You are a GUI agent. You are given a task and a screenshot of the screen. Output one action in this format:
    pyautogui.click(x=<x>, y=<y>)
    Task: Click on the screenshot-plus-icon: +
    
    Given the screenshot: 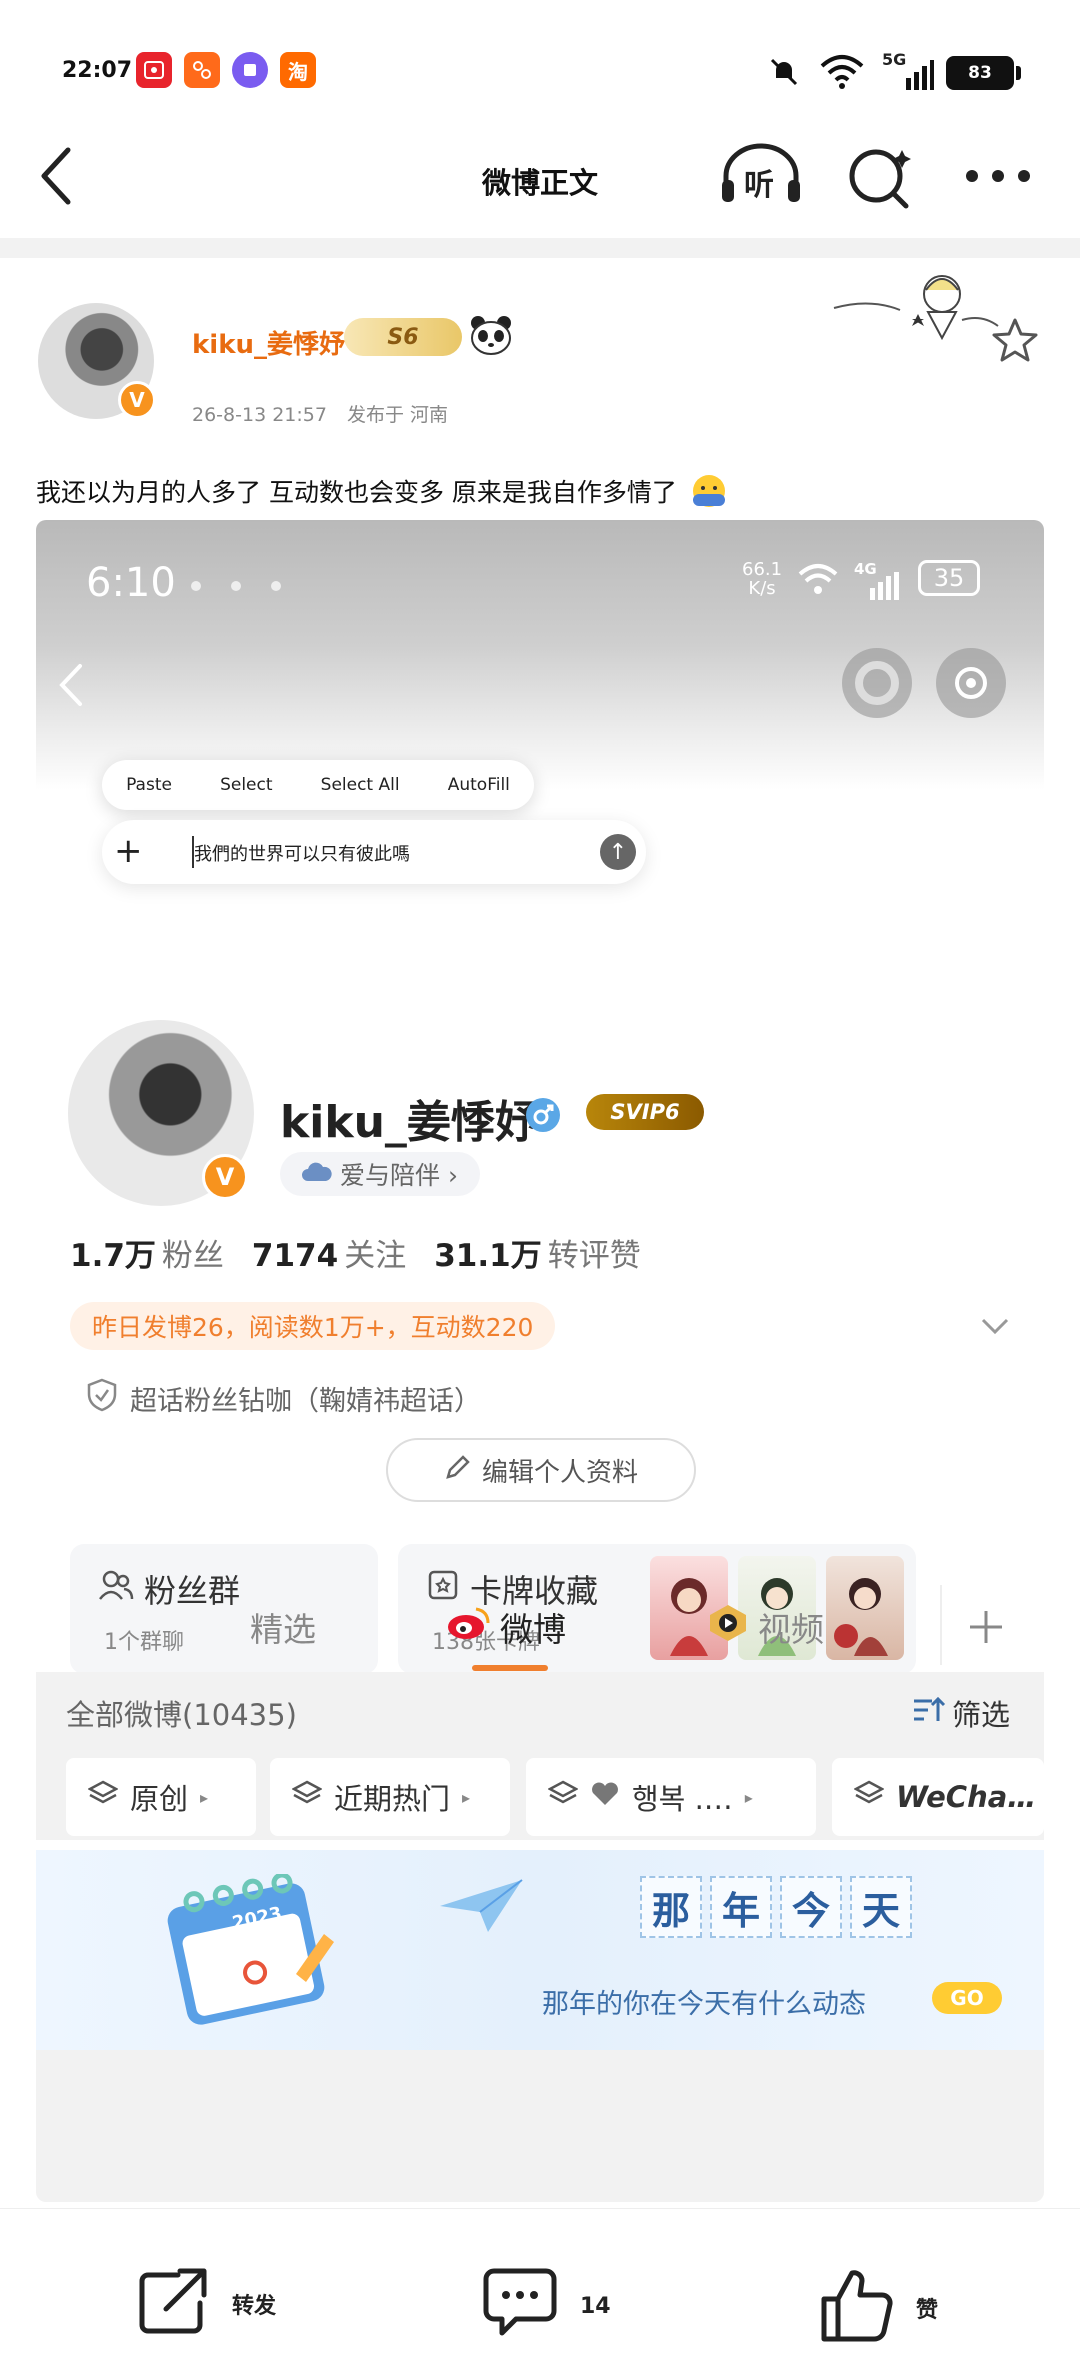 What is the action you would take?
    pyautogui.click(x=128, y=851)
    